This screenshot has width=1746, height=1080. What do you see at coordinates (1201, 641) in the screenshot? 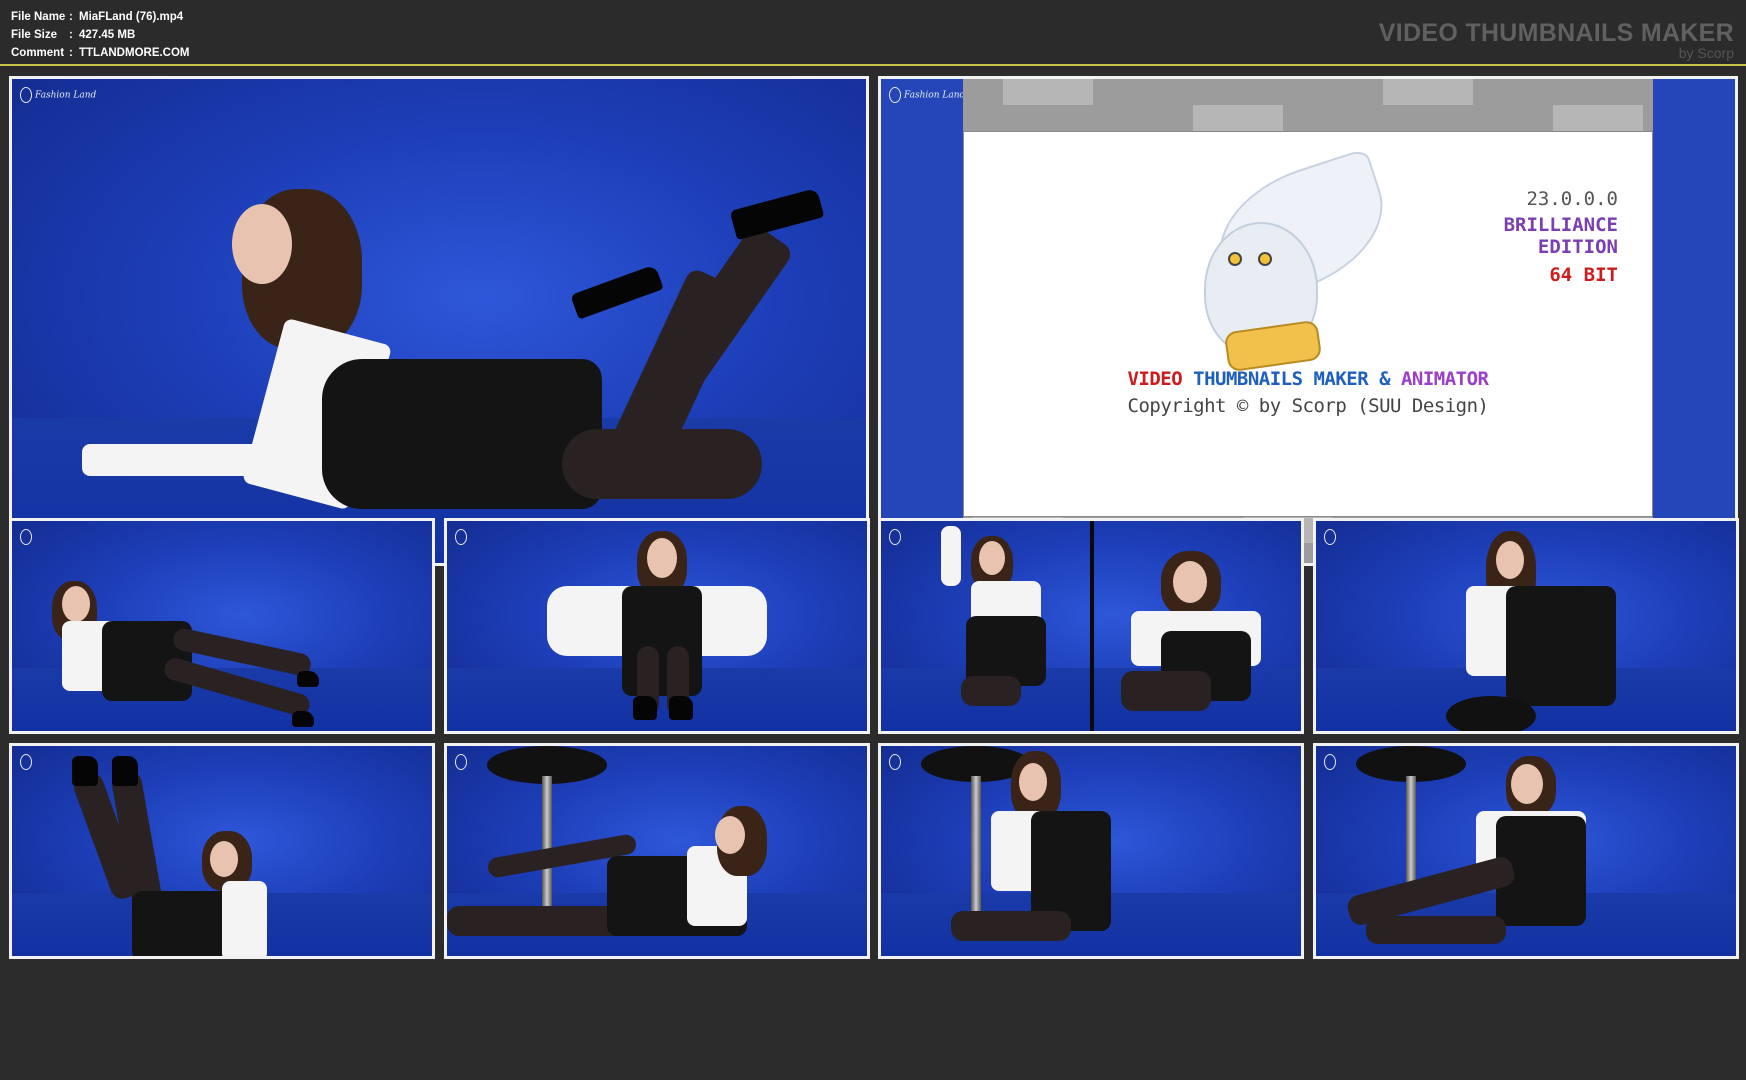
I see `model-figure-right` at bounding box center [1201, 641].